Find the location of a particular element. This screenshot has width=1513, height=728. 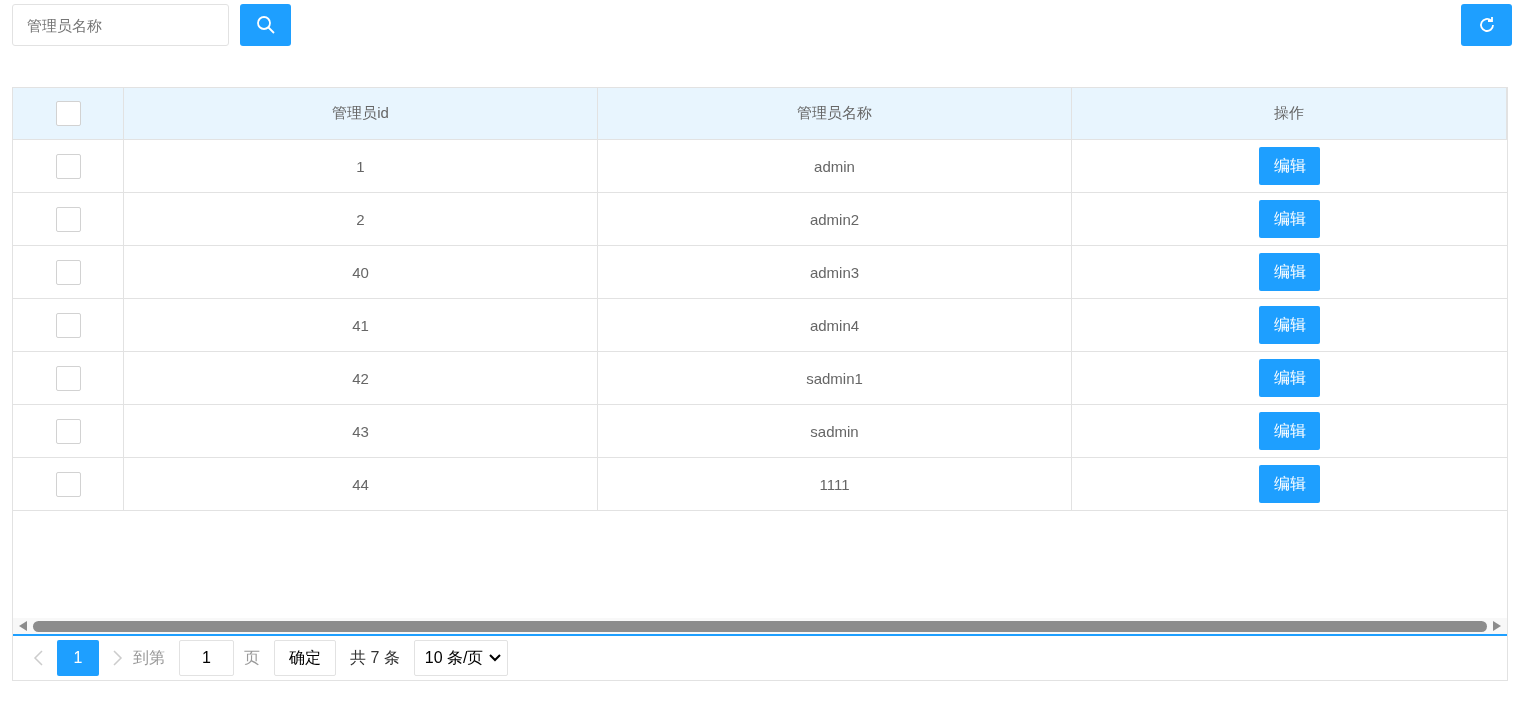

table-cell: 41 is located at coordinates (361, 325).